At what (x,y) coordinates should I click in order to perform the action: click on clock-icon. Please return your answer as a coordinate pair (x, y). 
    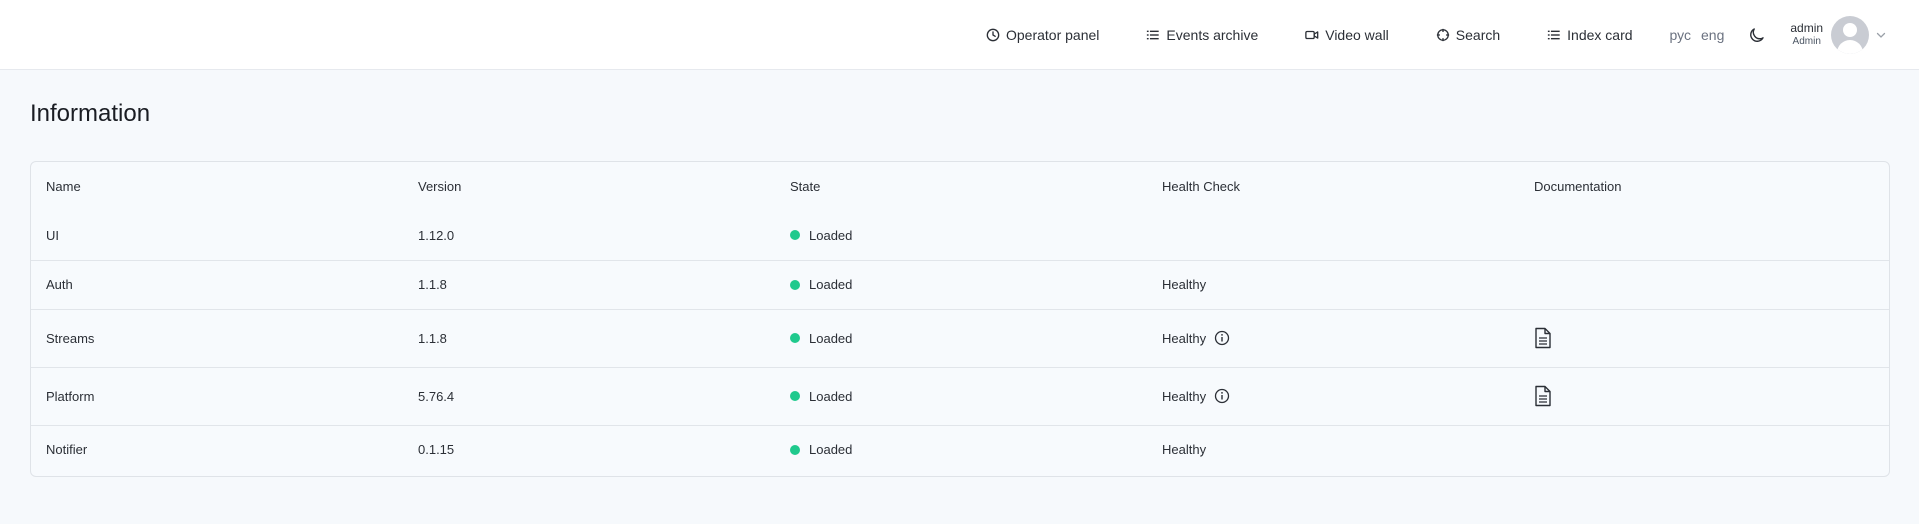
    Looking at the image, I should click on (993, 35).